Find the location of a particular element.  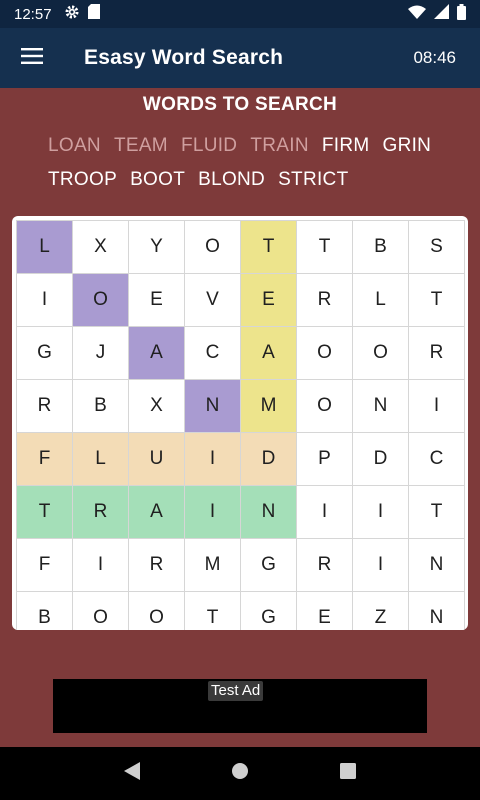

word-fluid: FLUID is located at coordinates (209, 145).